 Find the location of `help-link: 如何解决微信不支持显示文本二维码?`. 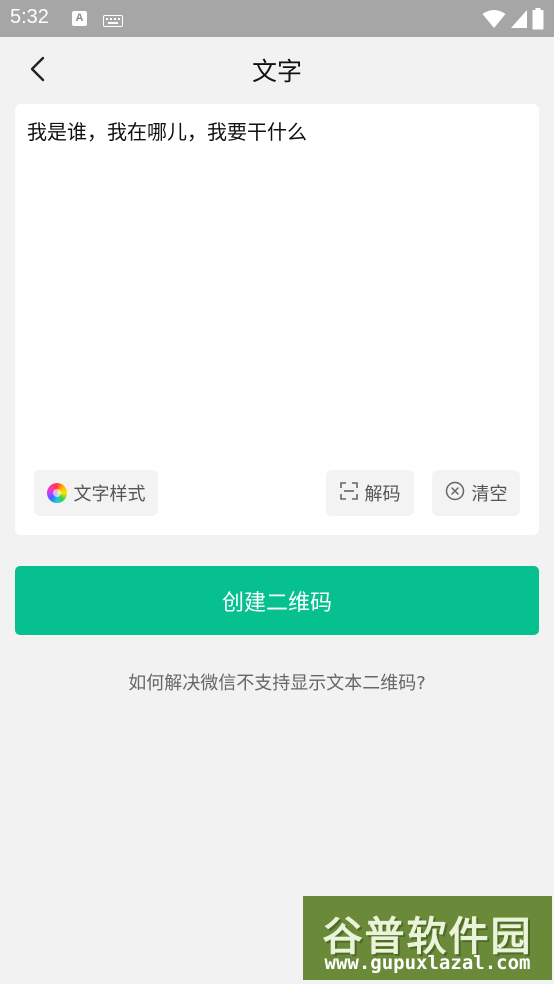

help-link: 如何解决微信不支持显示文本二维码? is located at coordinates (277, 682).